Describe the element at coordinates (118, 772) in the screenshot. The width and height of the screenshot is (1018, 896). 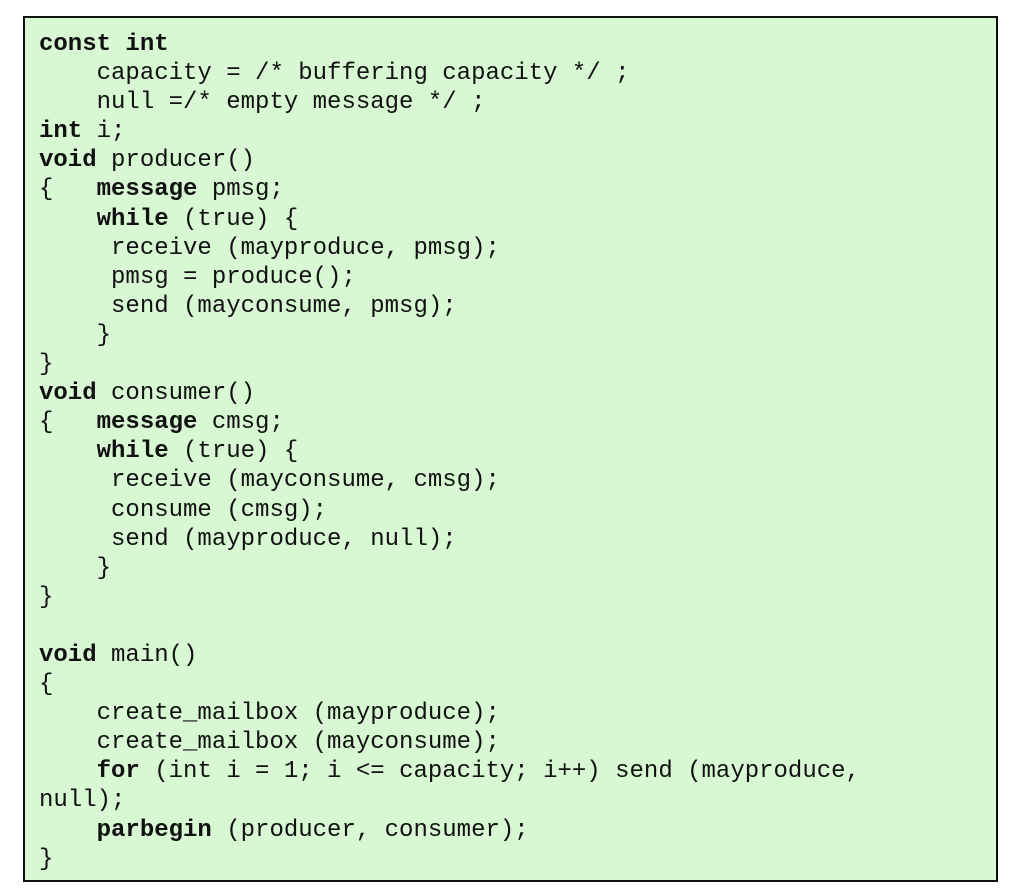
I see `code-keyword: for` at that location.